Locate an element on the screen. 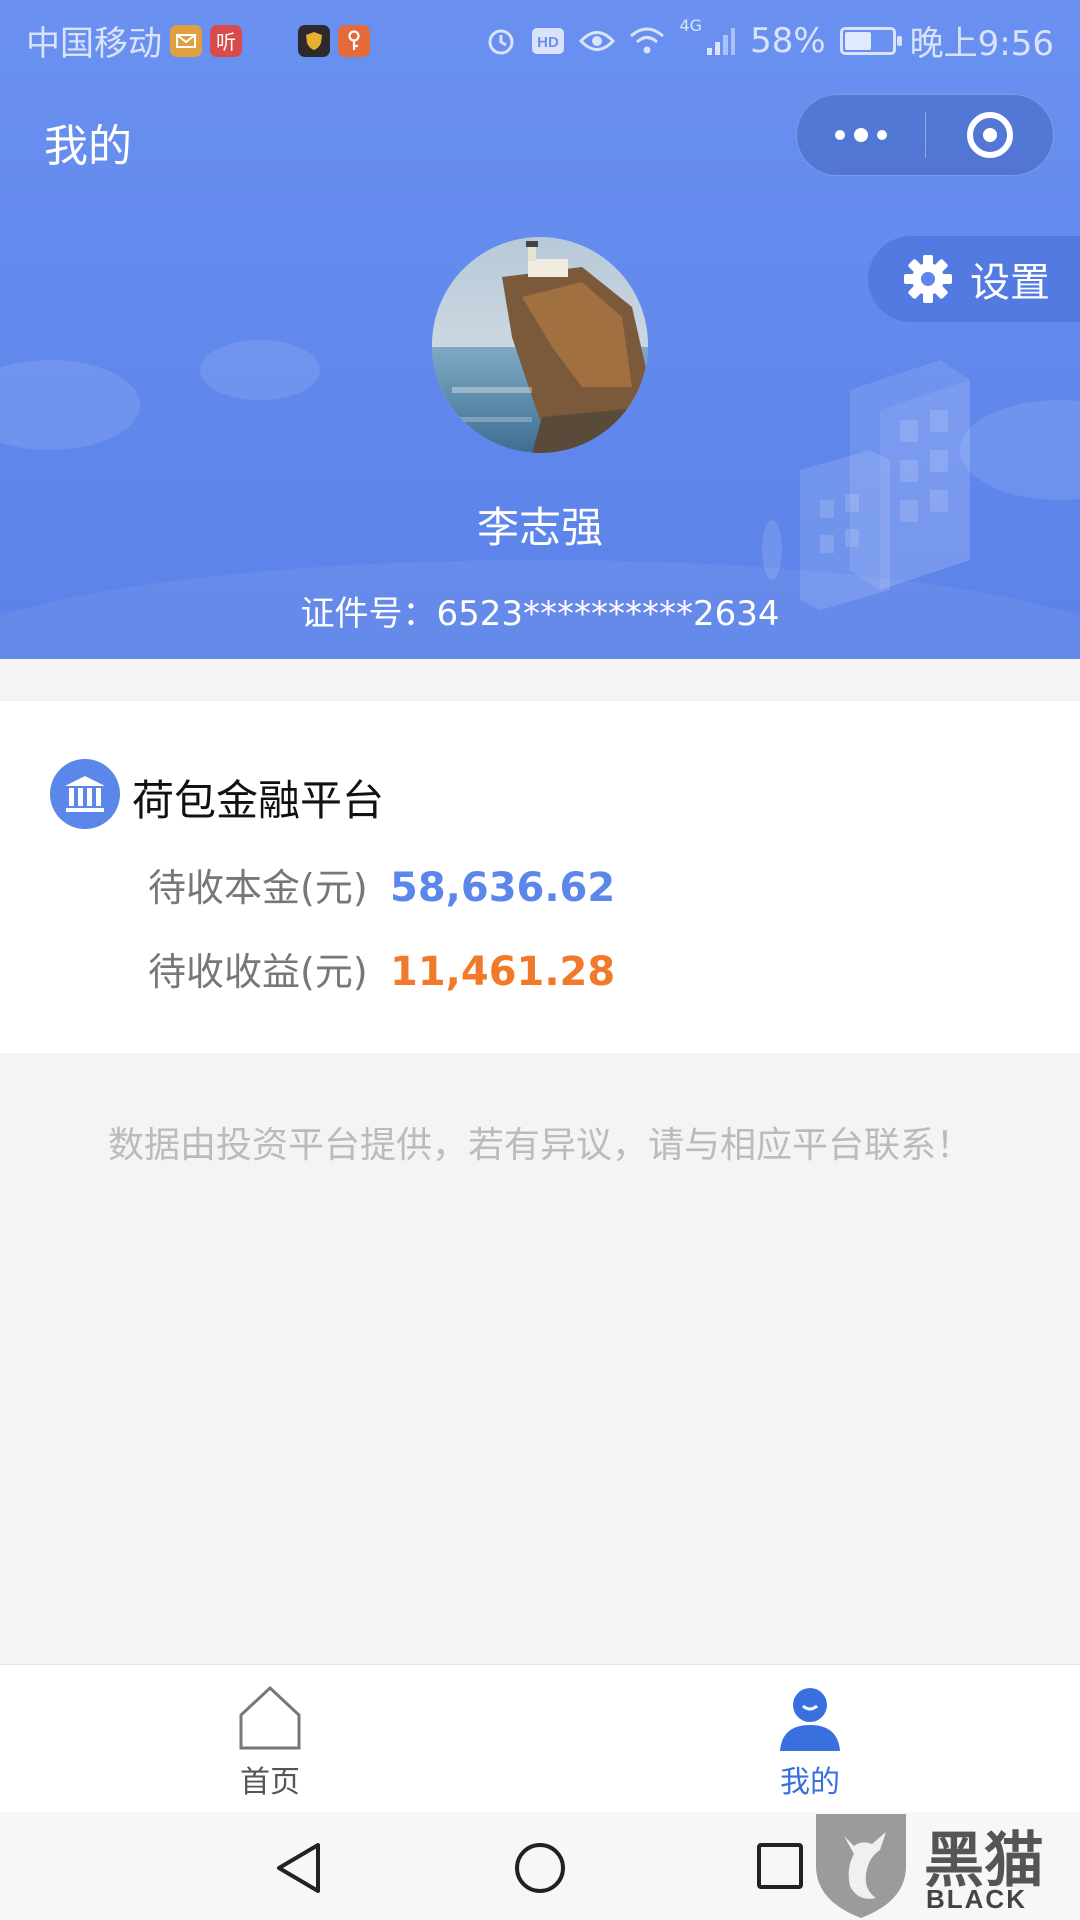 Image resolution: width=1080 pixels, height=1920 pixels. settings-button: 设置 is located at coordinates (974, 279).